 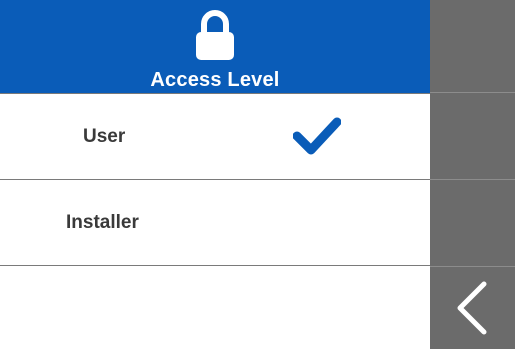 I want to click on option-label: Installer, so click(x=102, y=222).